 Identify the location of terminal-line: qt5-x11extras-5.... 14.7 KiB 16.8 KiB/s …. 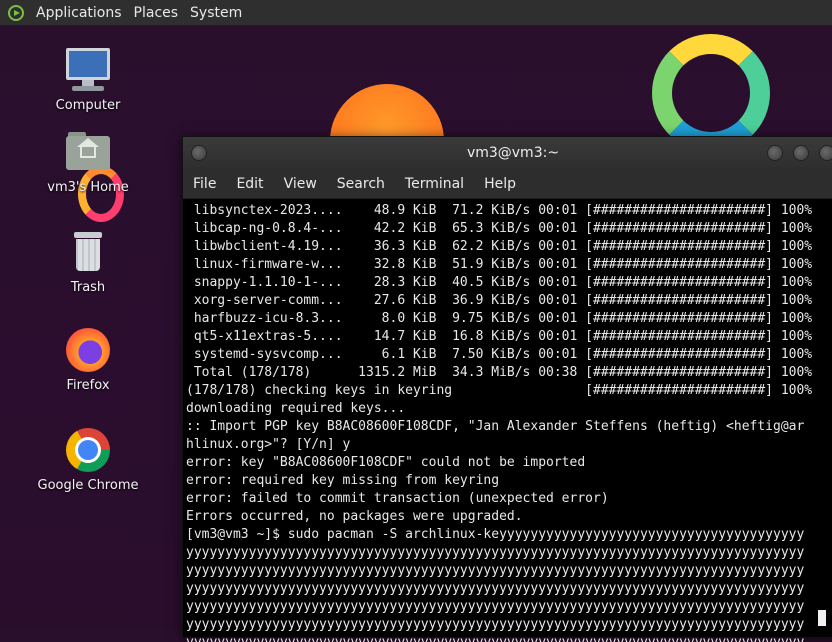
(499, 336).